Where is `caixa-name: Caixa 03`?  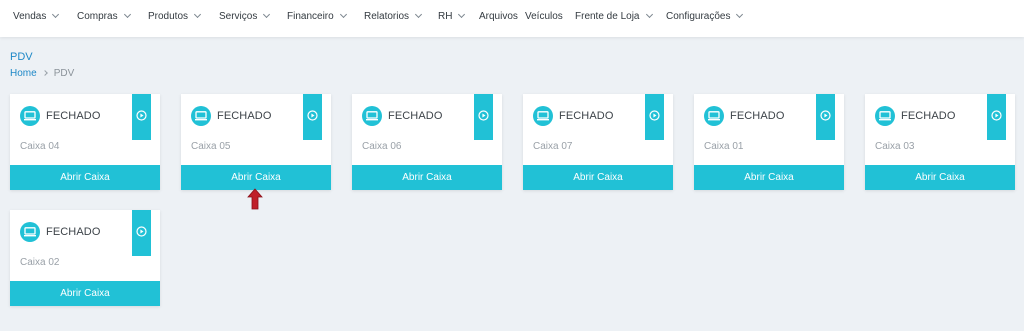
caixa-name: Caixa 03 is located at coordinates (895, 146).